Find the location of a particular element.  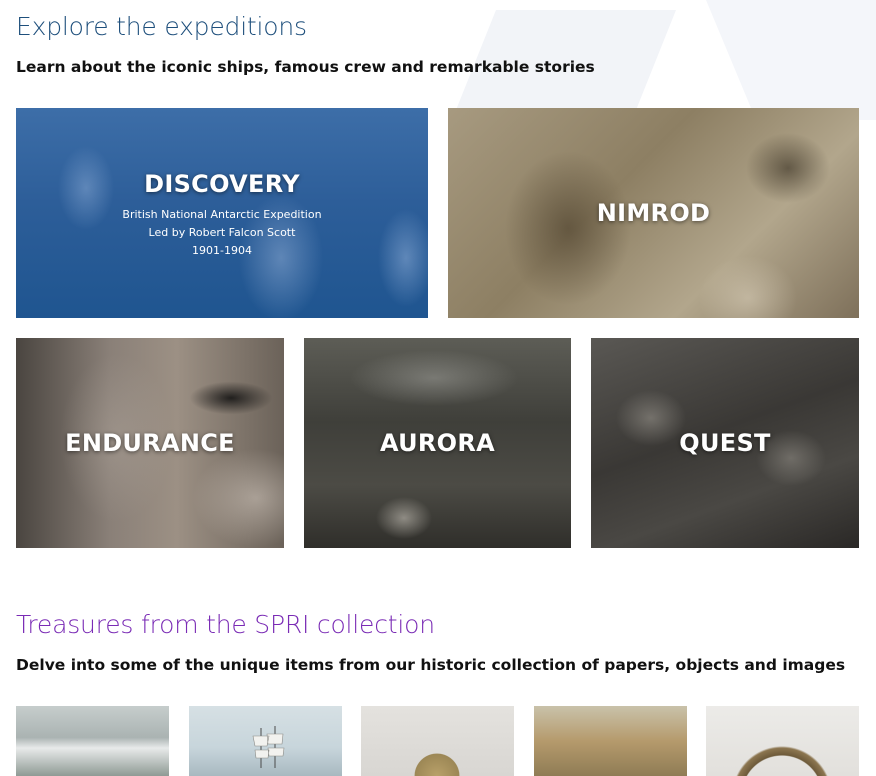

treasure-thumbnail-ship-painting is located at coordinates (265, 741).